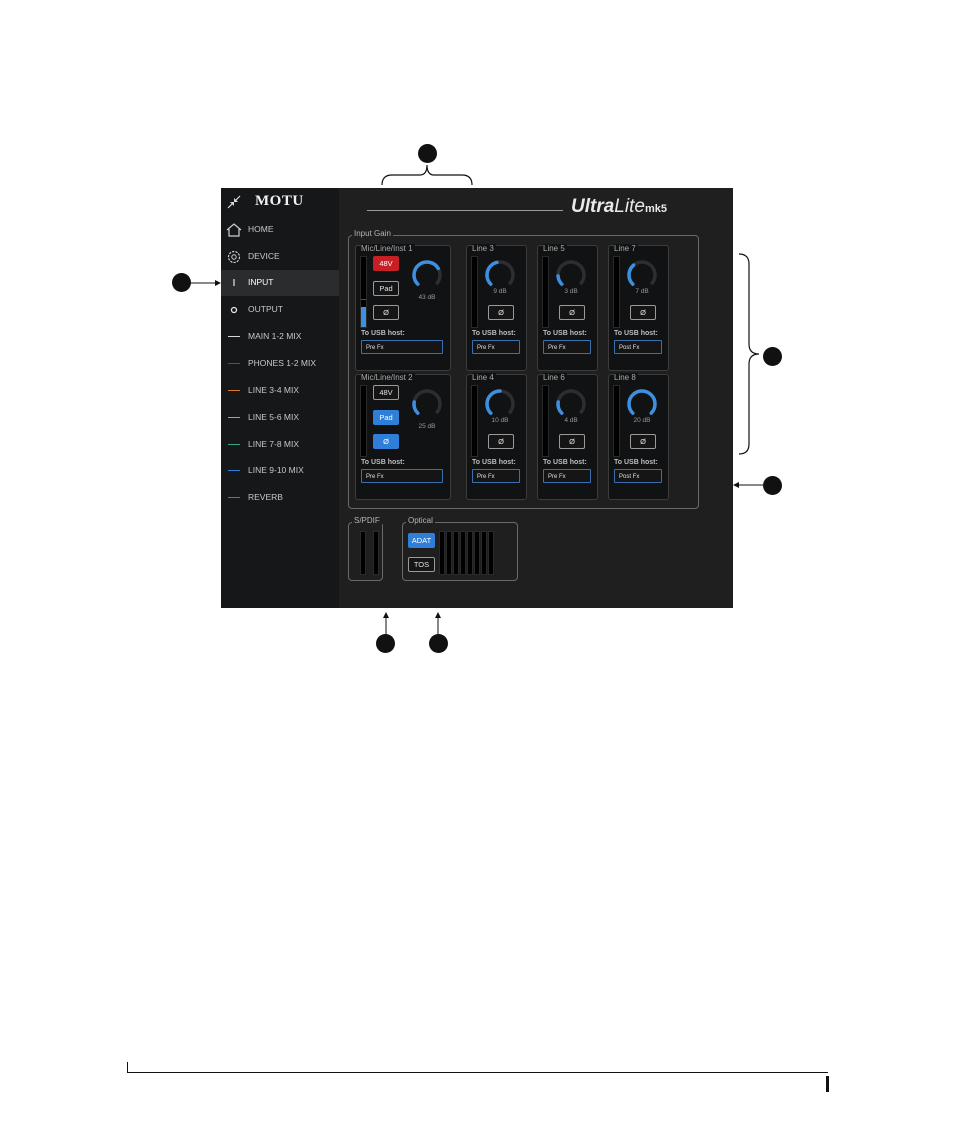 Image resolution: width=954 pixels, height=1145 pixels. What do you see at coordinates (555, 377) in the screenshot?
I see `channel-name: Line 6` at bounding box center [555, 377].